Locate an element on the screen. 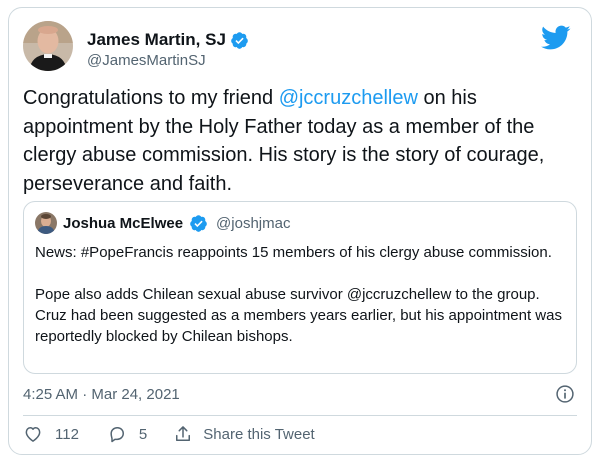  share-icon is located at coordinates (183, 433).